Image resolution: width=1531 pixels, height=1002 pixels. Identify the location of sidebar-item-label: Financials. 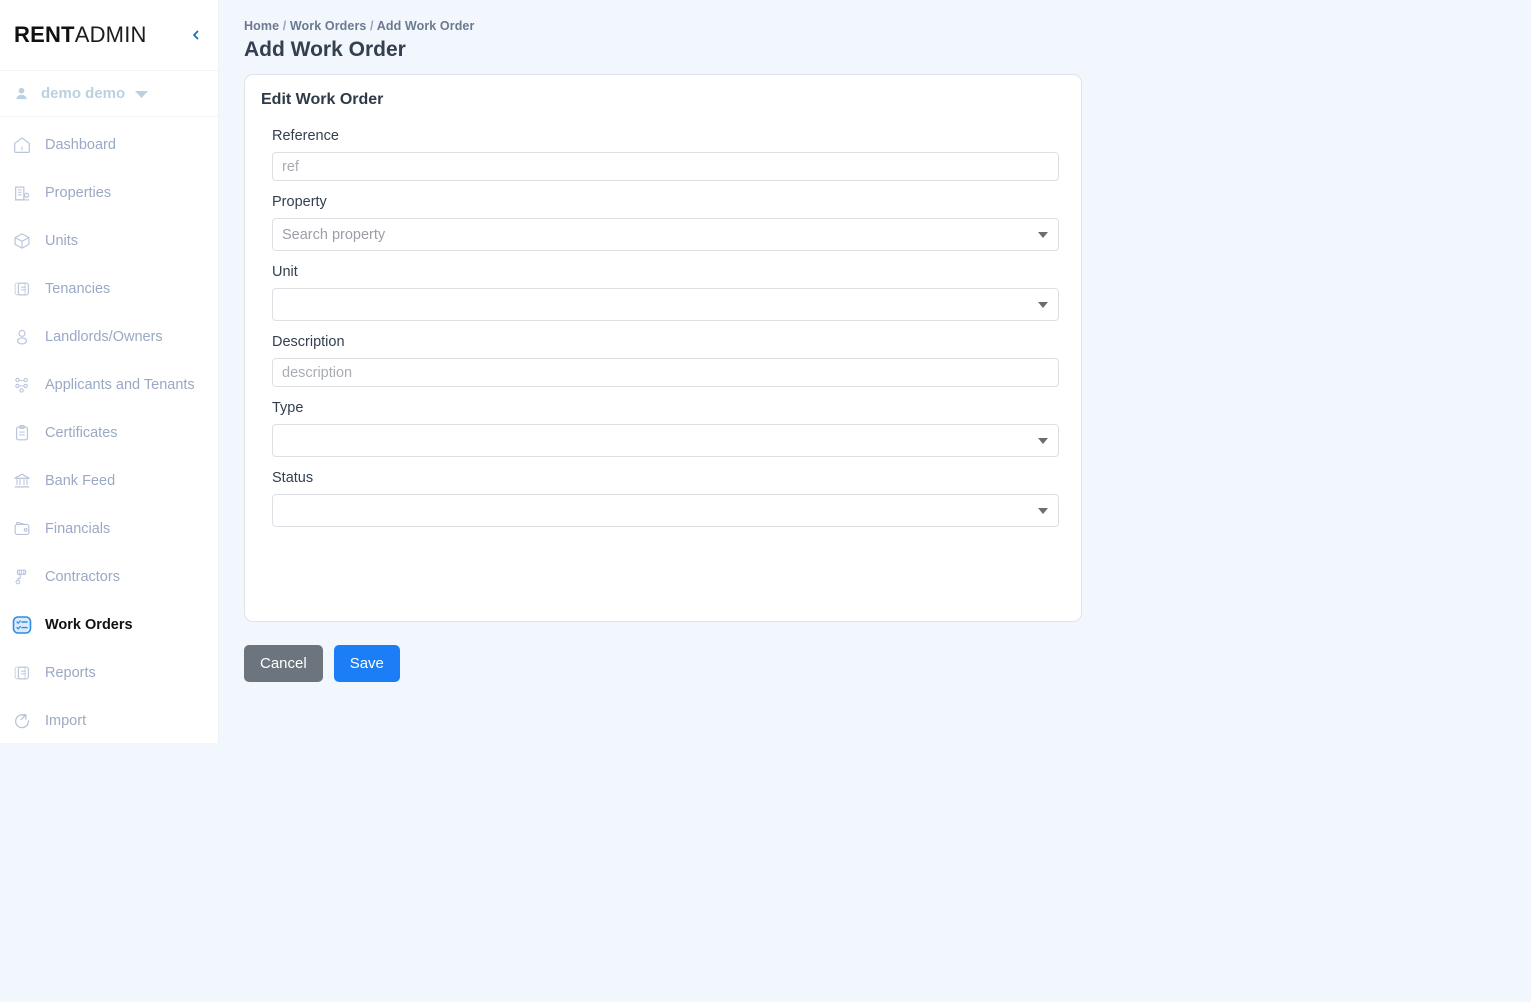
(78, 529).